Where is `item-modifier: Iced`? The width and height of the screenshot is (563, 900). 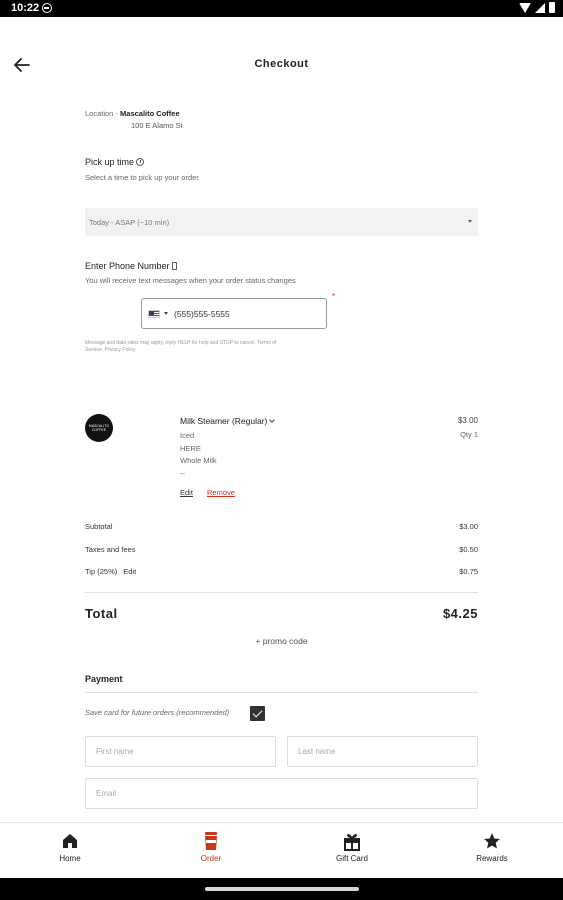 item-modifier: Iced is located at coordinates (187, 435).